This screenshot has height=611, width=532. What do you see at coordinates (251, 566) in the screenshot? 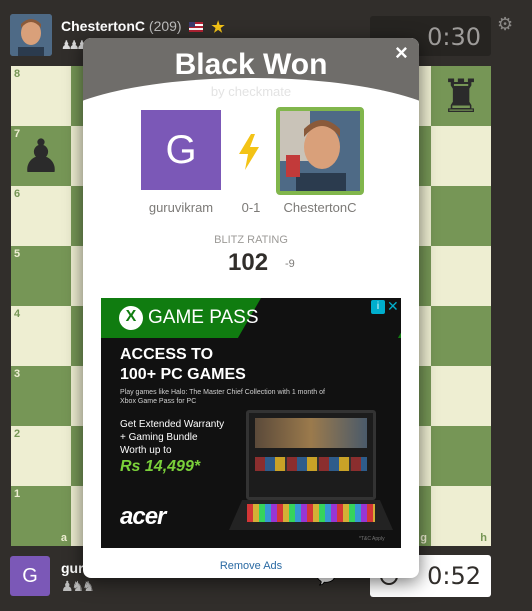
I see `remove-ads-link: Remove Ads` at bounding box center [251, 566].